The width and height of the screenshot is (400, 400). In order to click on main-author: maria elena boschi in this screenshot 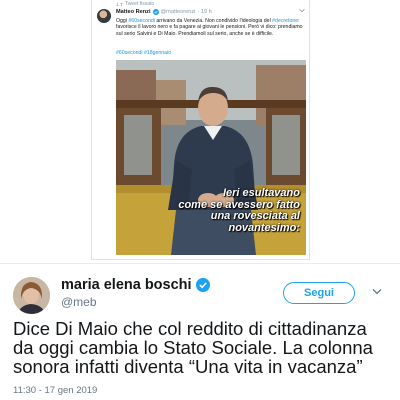, I will do `click(135, 285)`.